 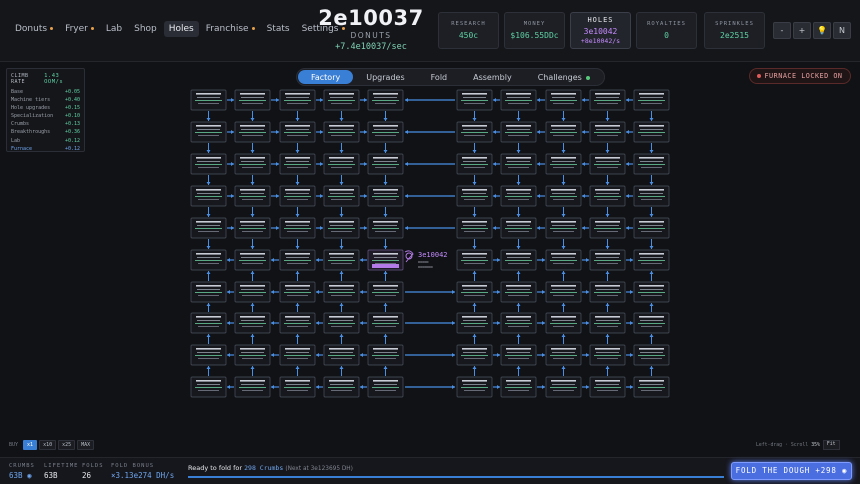 What do you see at coordinates (802, 30) in the screenshot?
I see `zoom-in-button: +` at bounding box center [802, 30].